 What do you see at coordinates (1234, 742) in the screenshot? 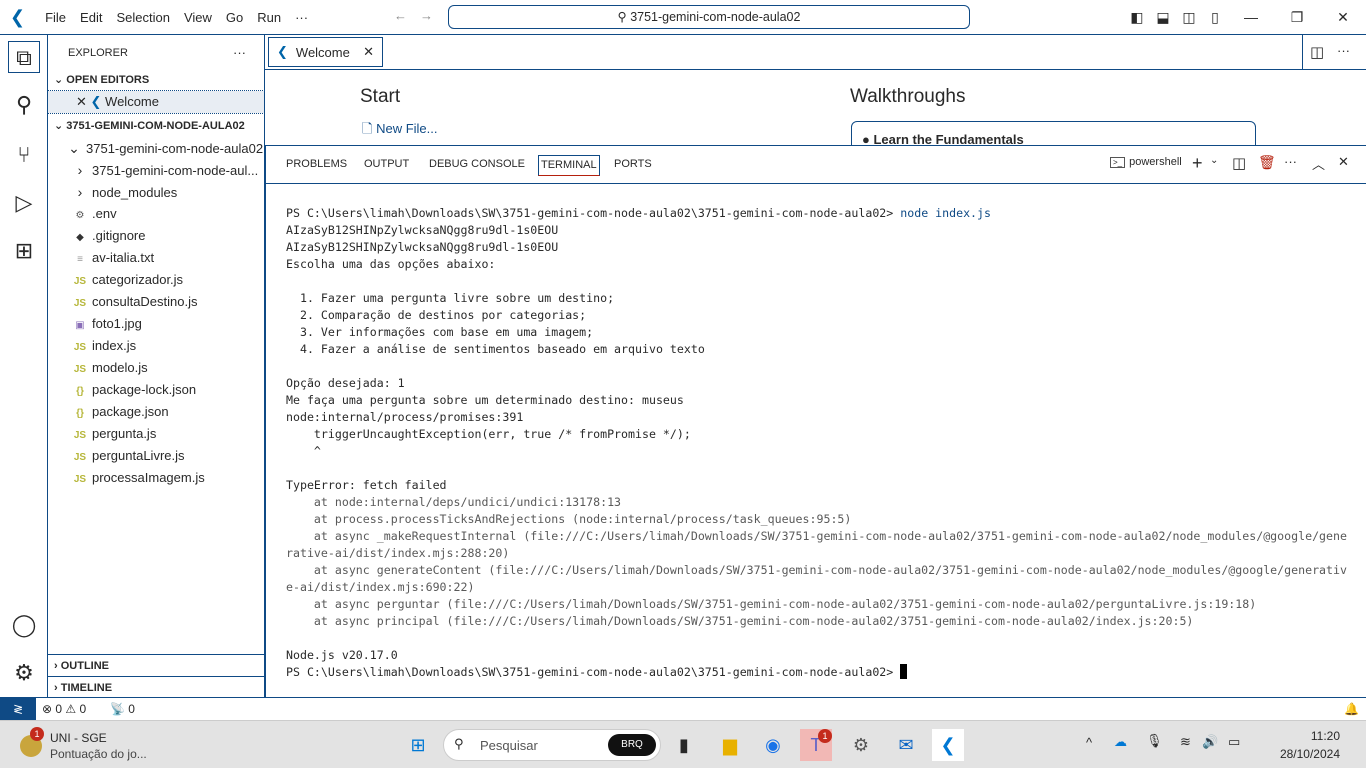
I see `battery-icon: ▭` at bounding box center [1234, 742].